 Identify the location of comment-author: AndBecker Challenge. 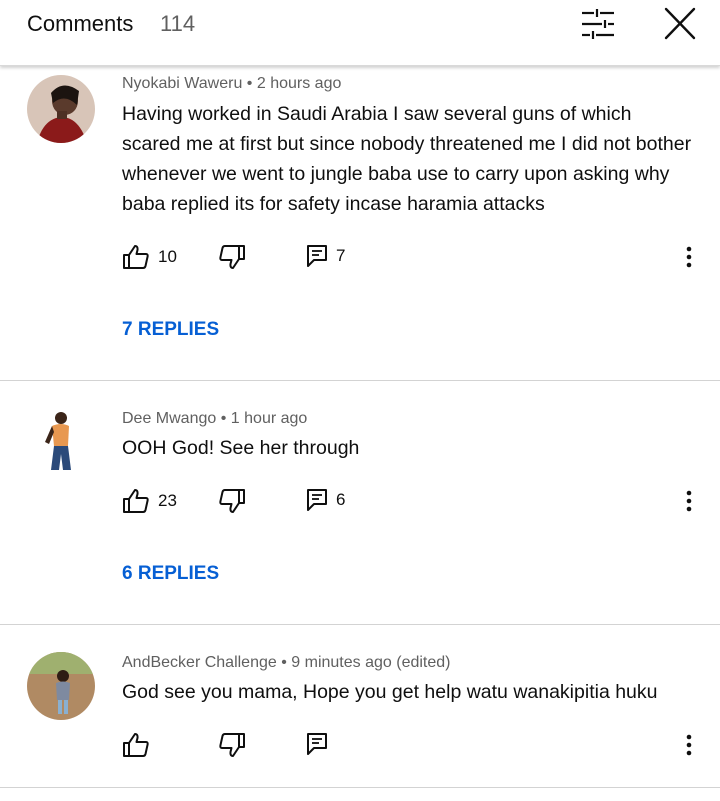
(199, 662).